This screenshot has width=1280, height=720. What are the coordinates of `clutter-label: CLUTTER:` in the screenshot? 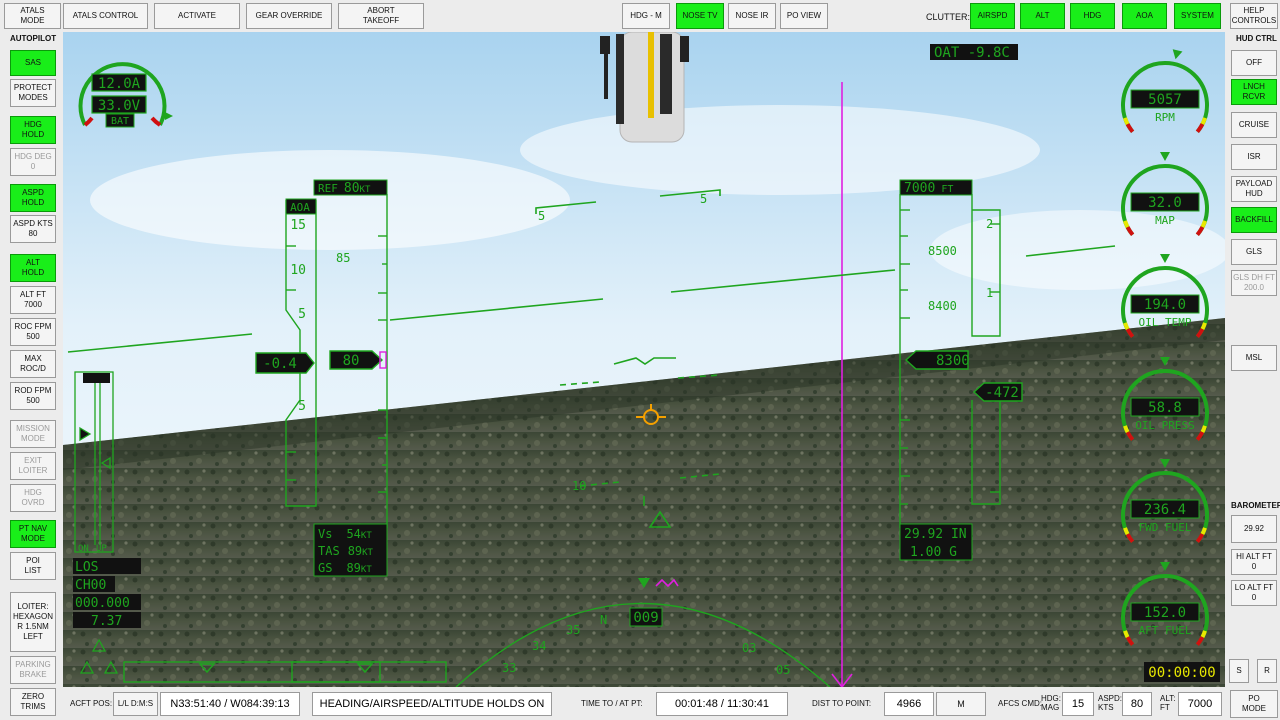 It's located at (948, 17).